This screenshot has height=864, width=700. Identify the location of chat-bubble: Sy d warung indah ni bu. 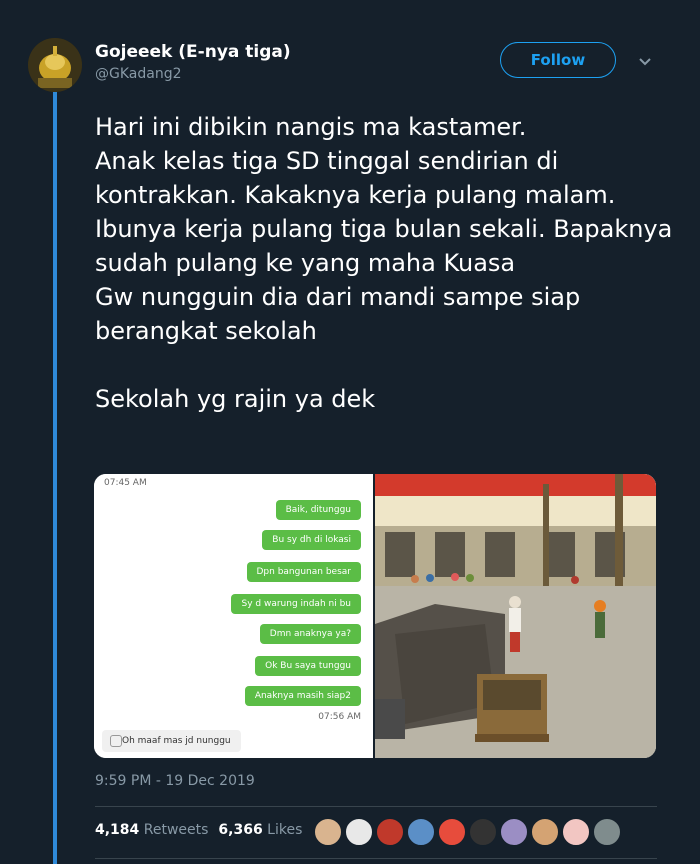
(296, 604).